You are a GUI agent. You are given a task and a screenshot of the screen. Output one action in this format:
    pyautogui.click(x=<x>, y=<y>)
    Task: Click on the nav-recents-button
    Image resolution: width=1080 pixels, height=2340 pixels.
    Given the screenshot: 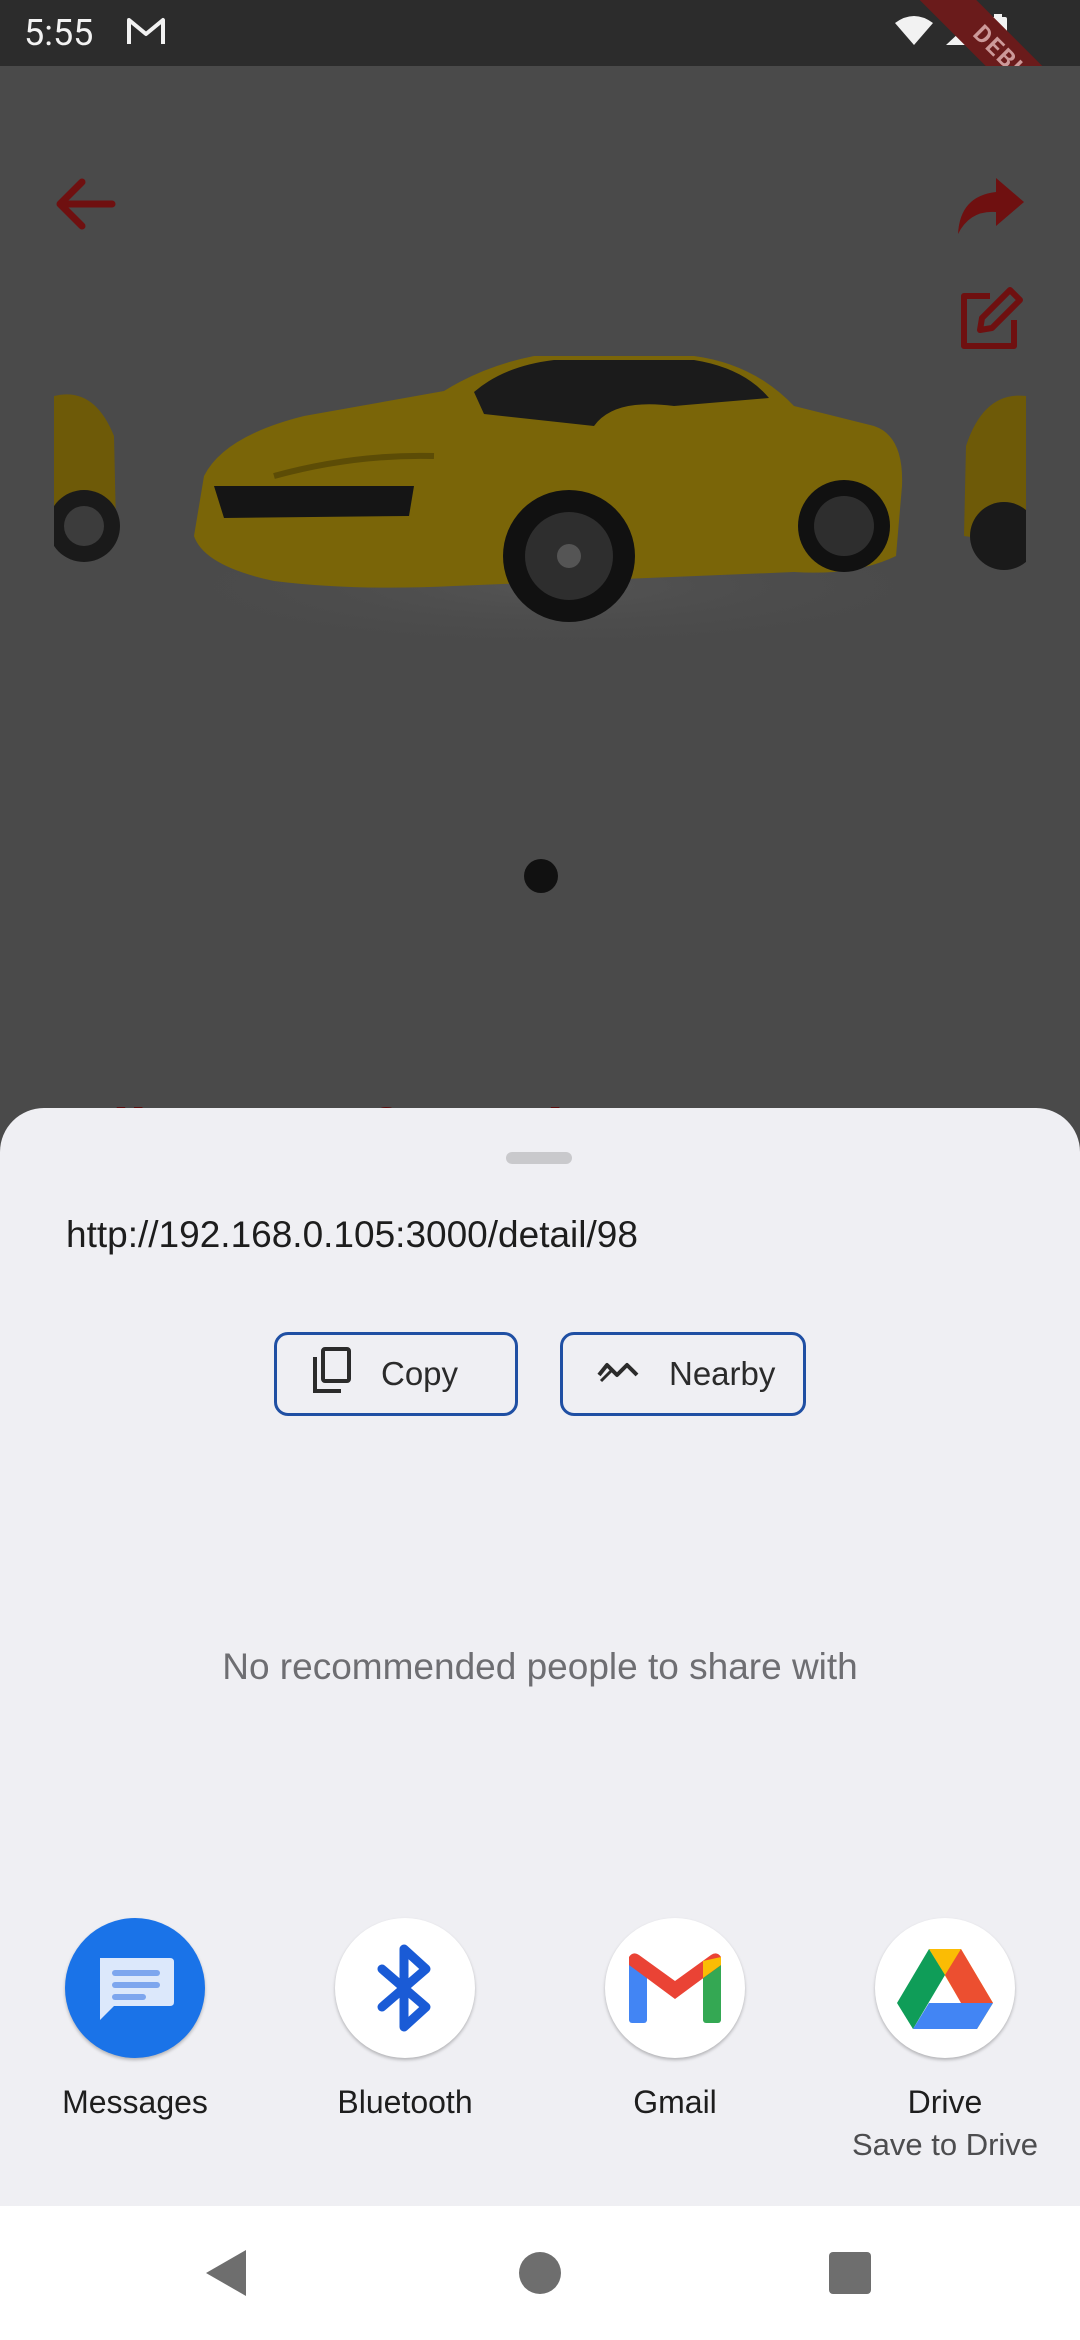 What is the action you would take?
    pyautogui.click(x=850, y=2273)
    